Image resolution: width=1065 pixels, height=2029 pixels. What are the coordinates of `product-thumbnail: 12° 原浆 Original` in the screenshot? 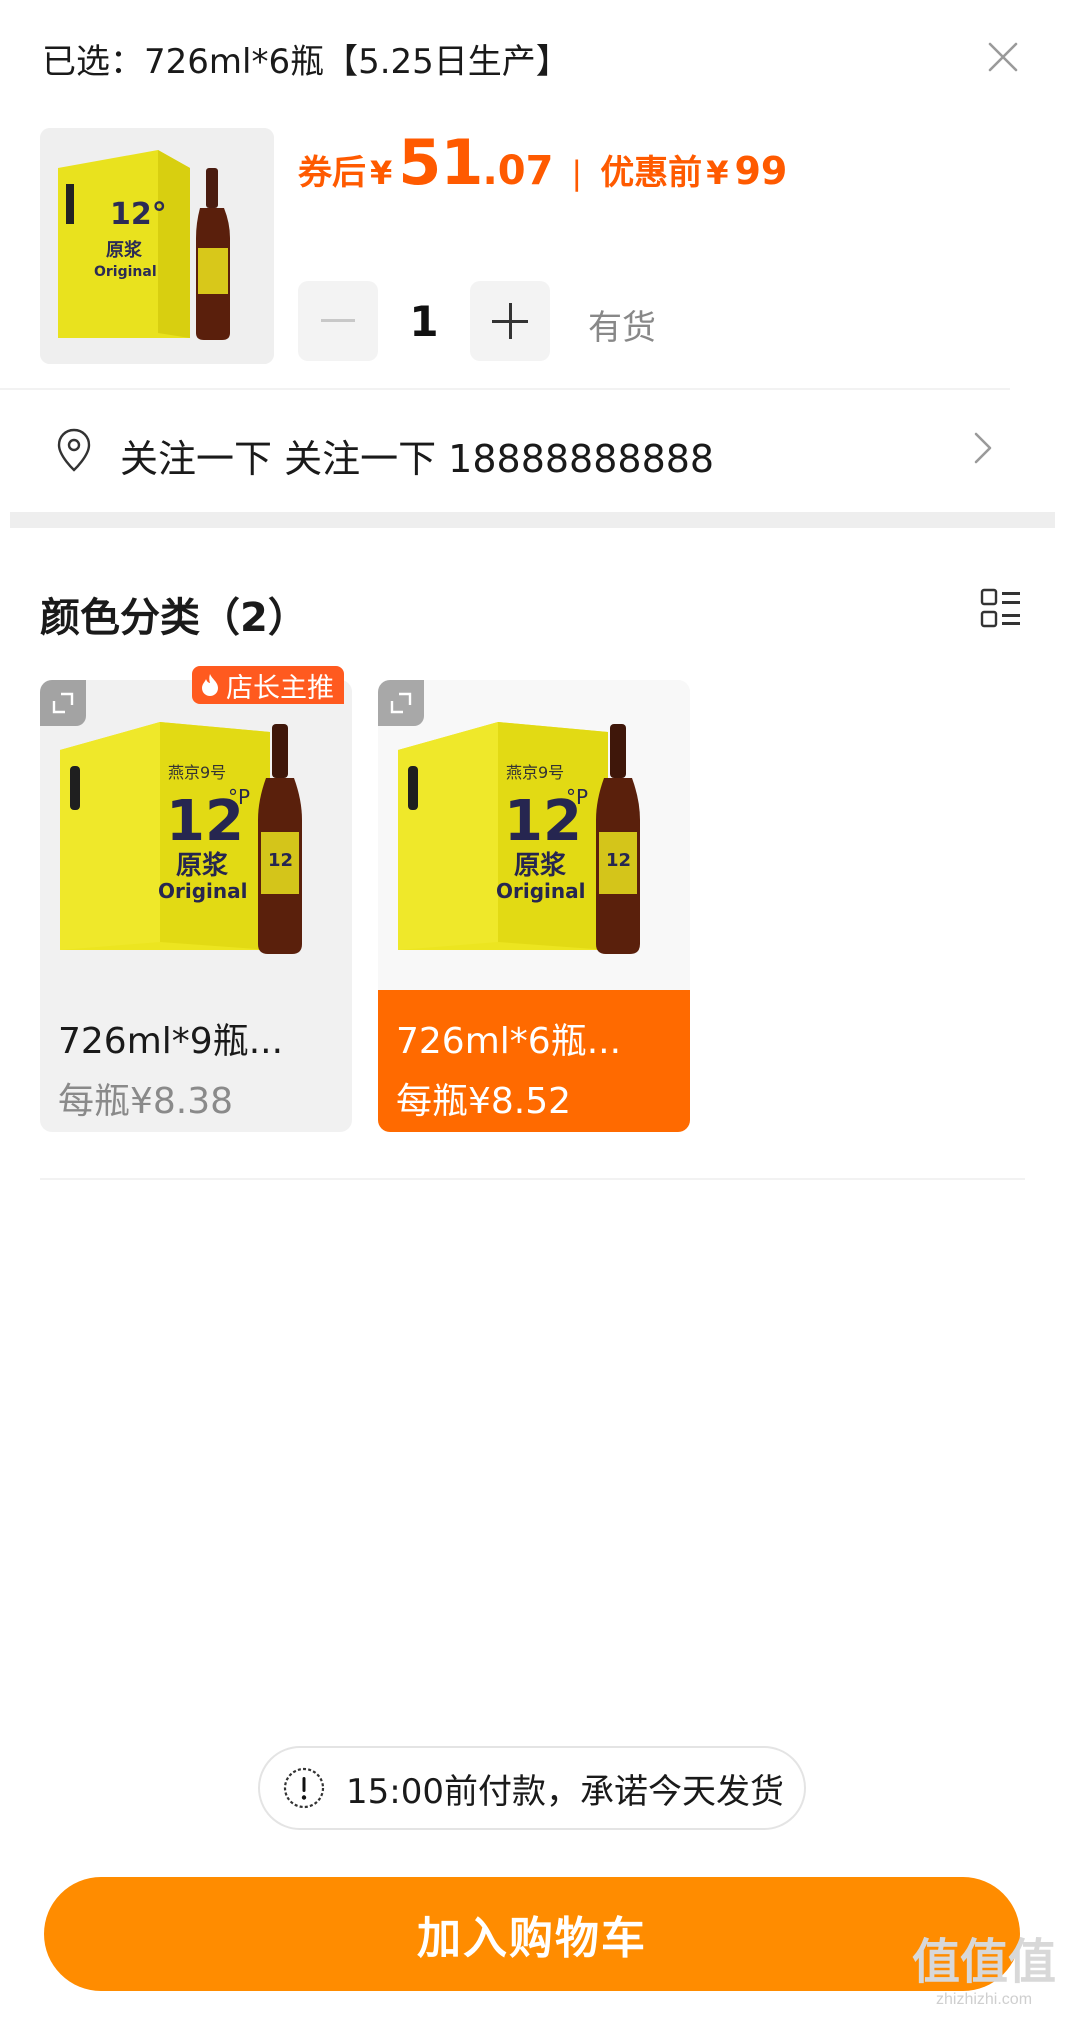 It's located at (157, 246).